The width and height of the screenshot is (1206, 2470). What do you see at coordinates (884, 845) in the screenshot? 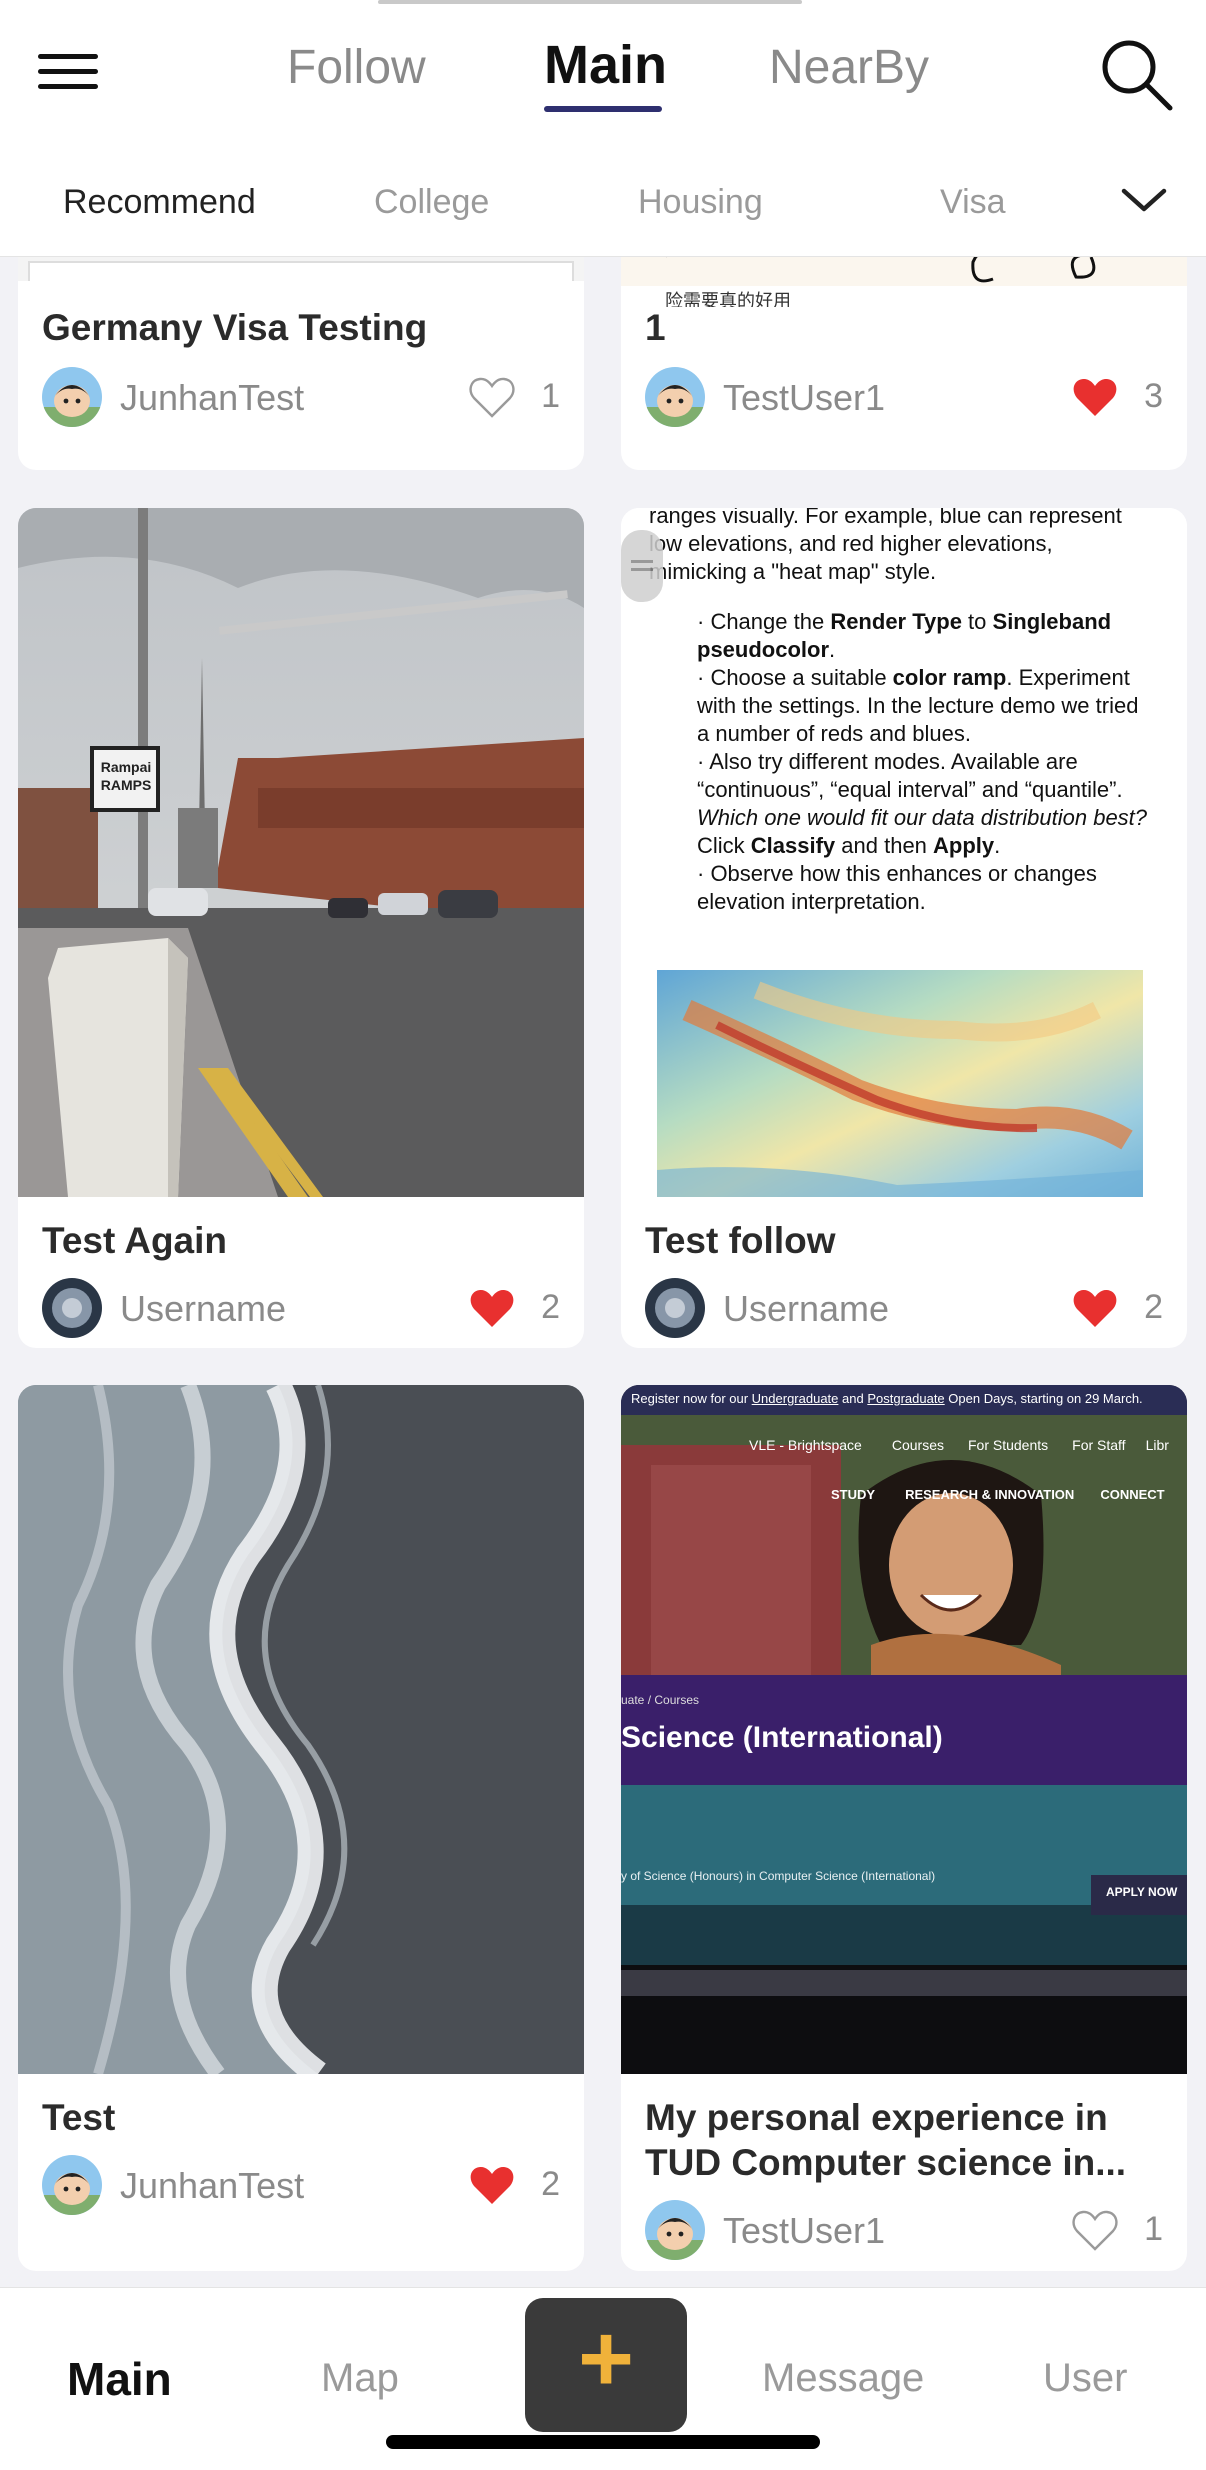
I see `doc-text: and then` at bounding box center [884, 845].